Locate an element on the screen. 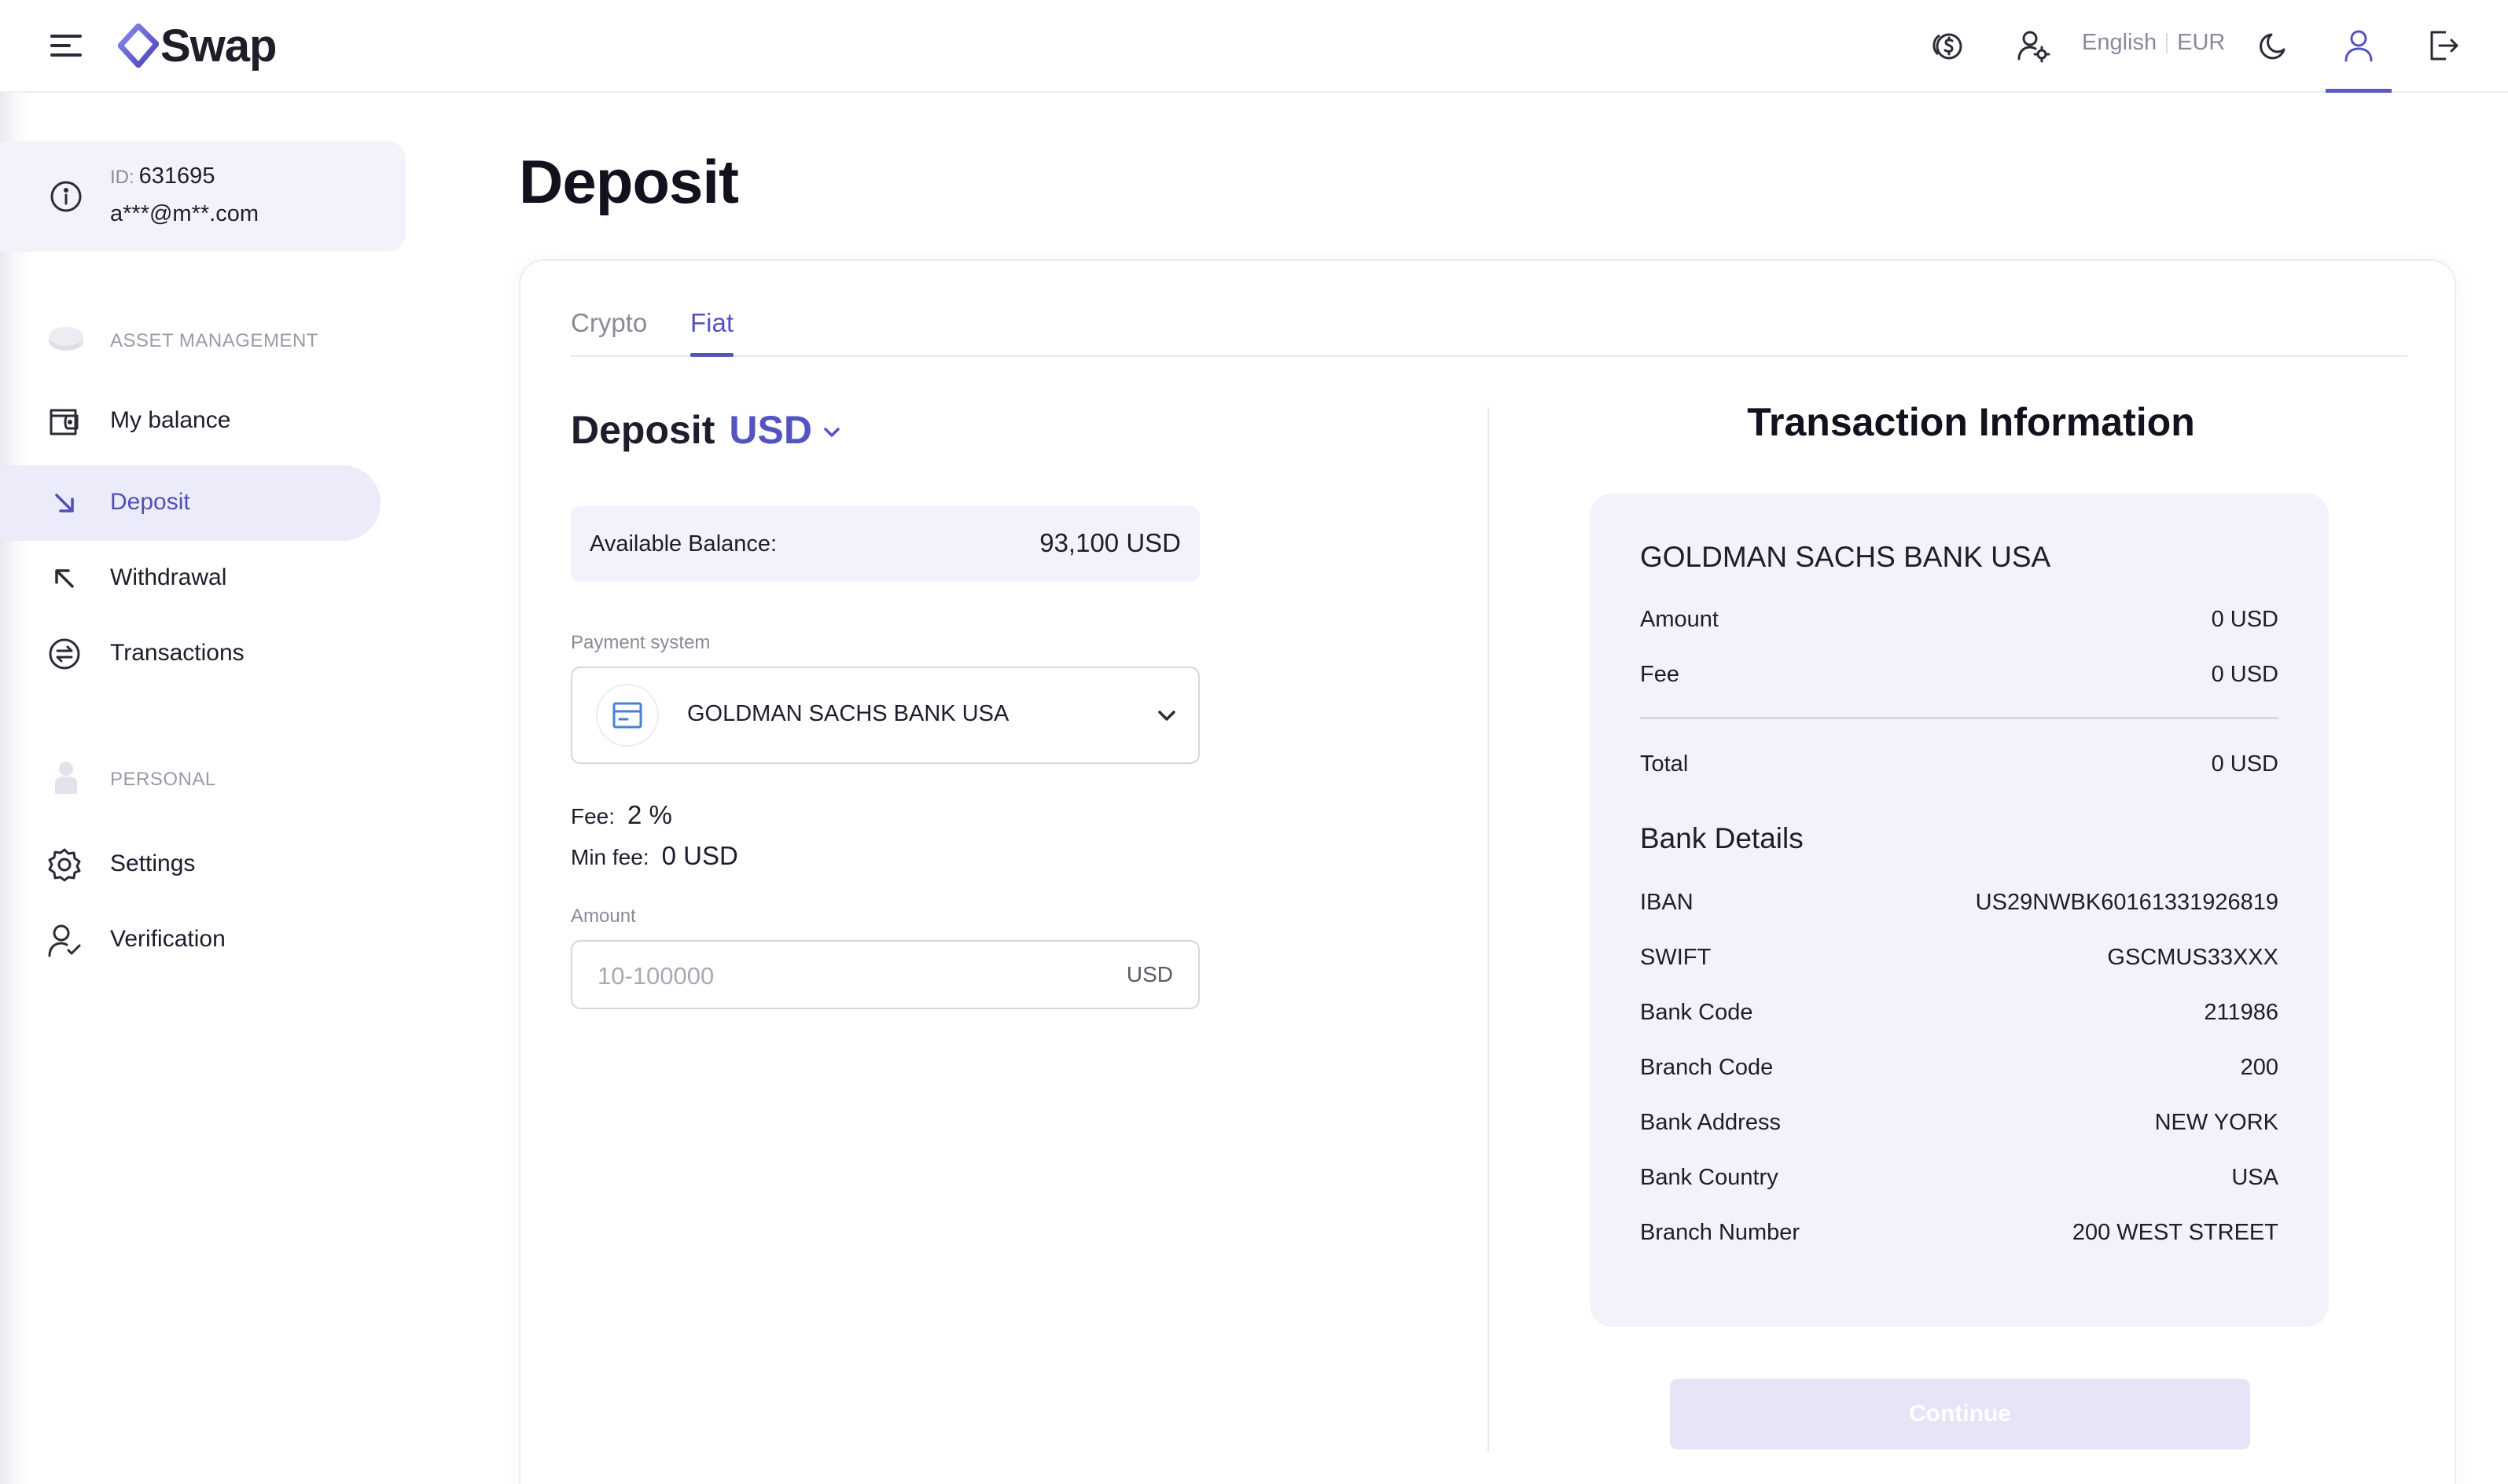 Image resolution: width=2508 pixels, height=1484 pixels. fee-value: 2 % is located at coordinates (649, 814).